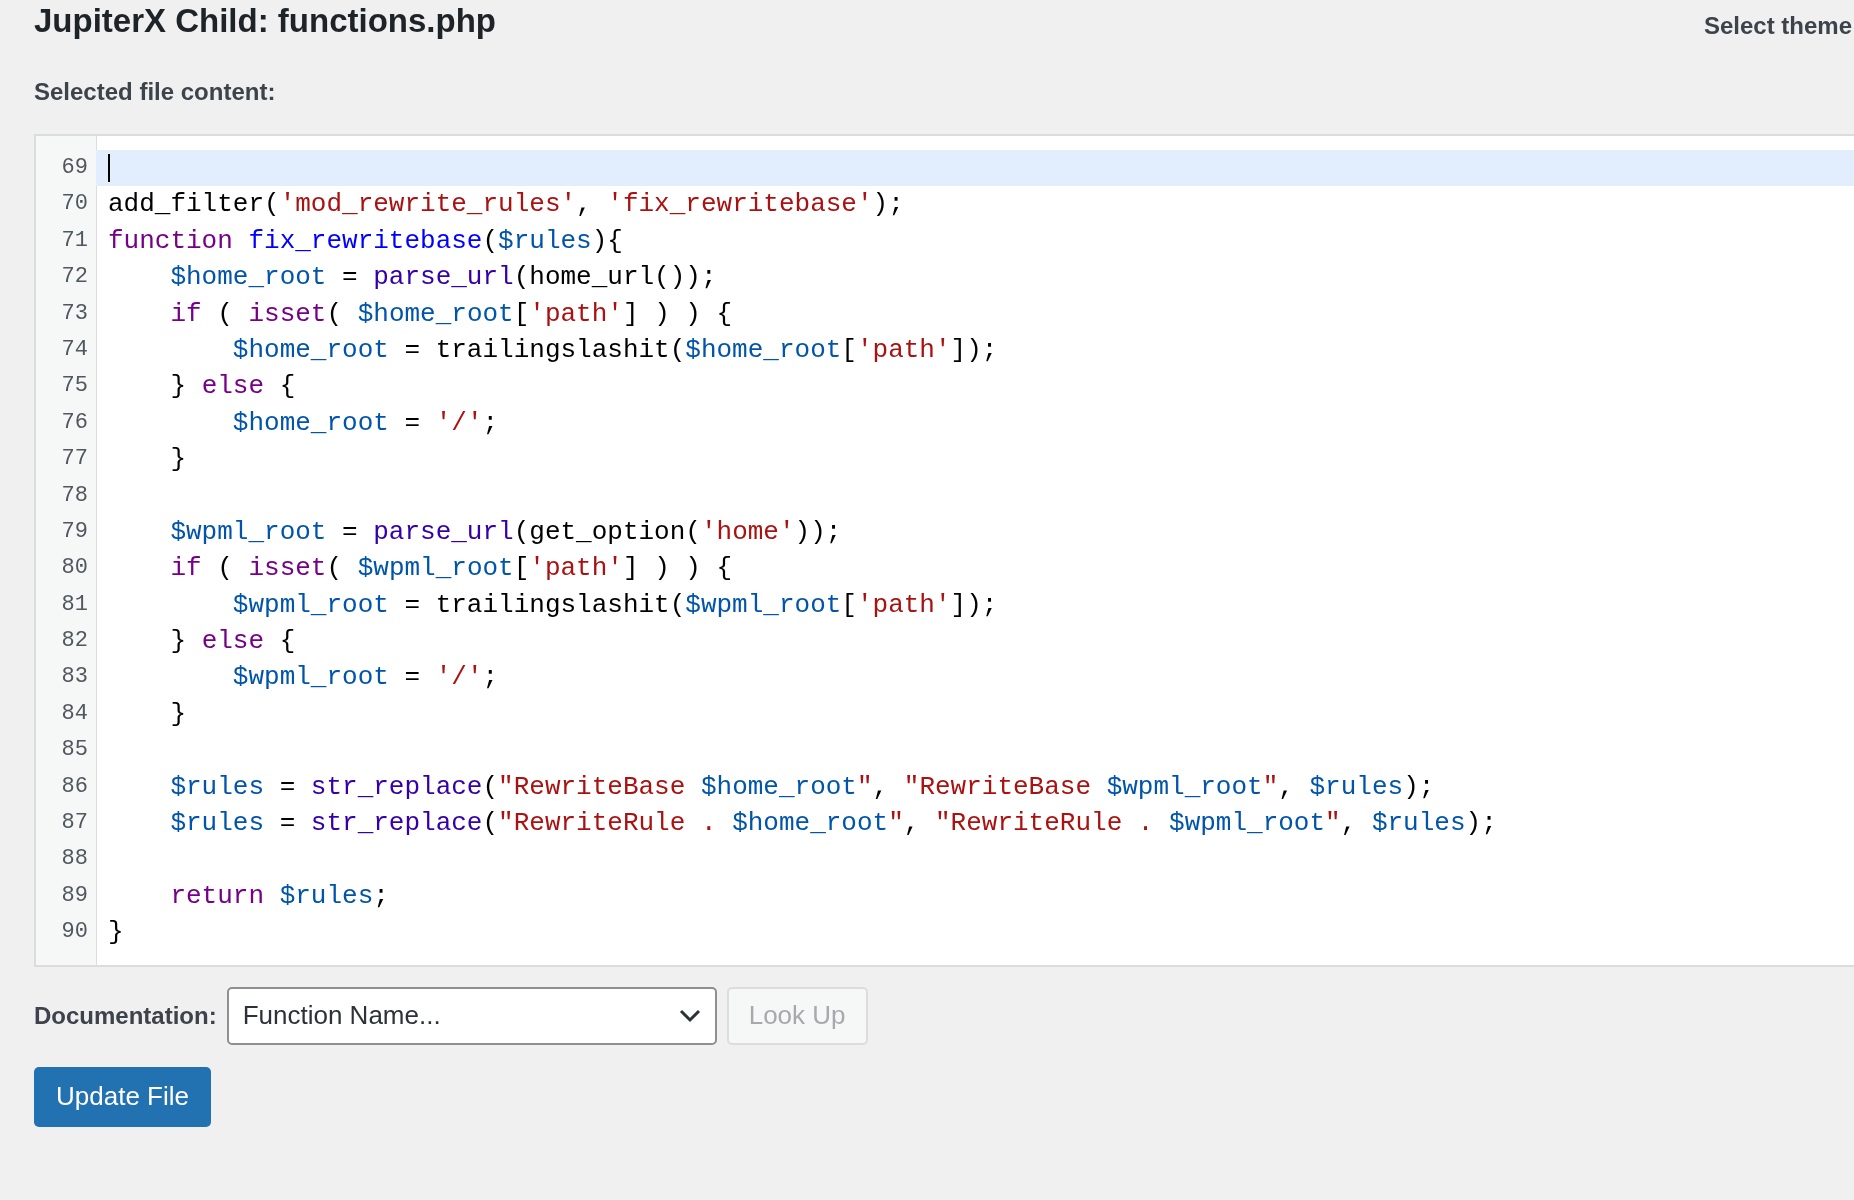  What do you see at coordinates (74, 422) in the screenshot?
I see `line-number: 76` at bounding box center [74, 422].